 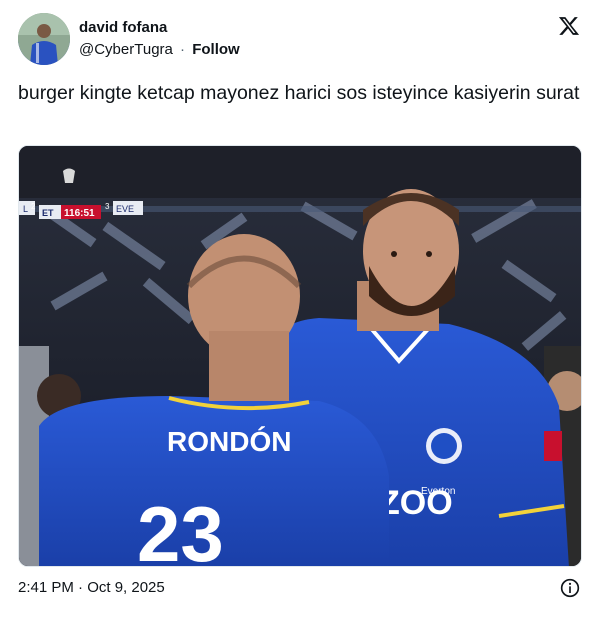 What do you see at coordinates (126, 49) in the screenshot?
I see `author-handle: @CyberTugra` at bounding box center [126, 49].